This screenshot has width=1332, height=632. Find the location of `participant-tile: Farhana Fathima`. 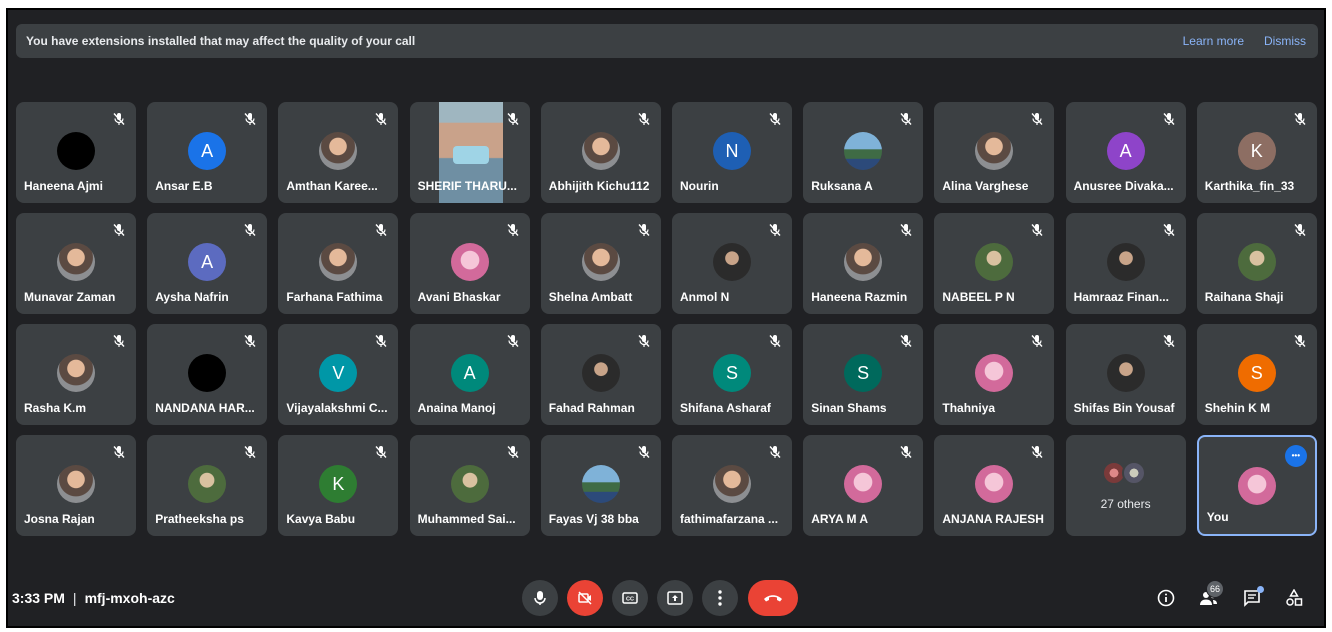

participant-tile: Farhana Fathima is located at coordinates (338, 263).